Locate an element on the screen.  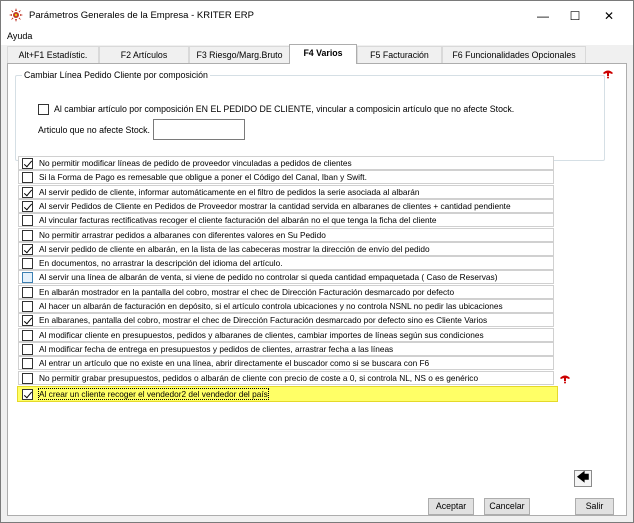
app-icon is located at coordinates (16, 15).